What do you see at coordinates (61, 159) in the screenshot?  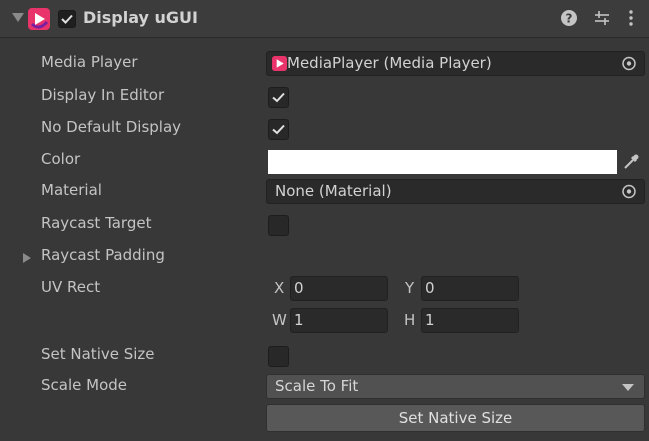 I see `color-label: Color` at bounding box center [61, 159].